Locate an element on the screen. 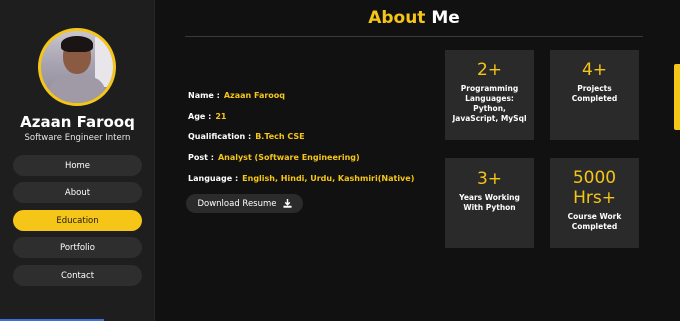  info-row-name: Name : Azaan Farooq is located at coordinates (236, 95).